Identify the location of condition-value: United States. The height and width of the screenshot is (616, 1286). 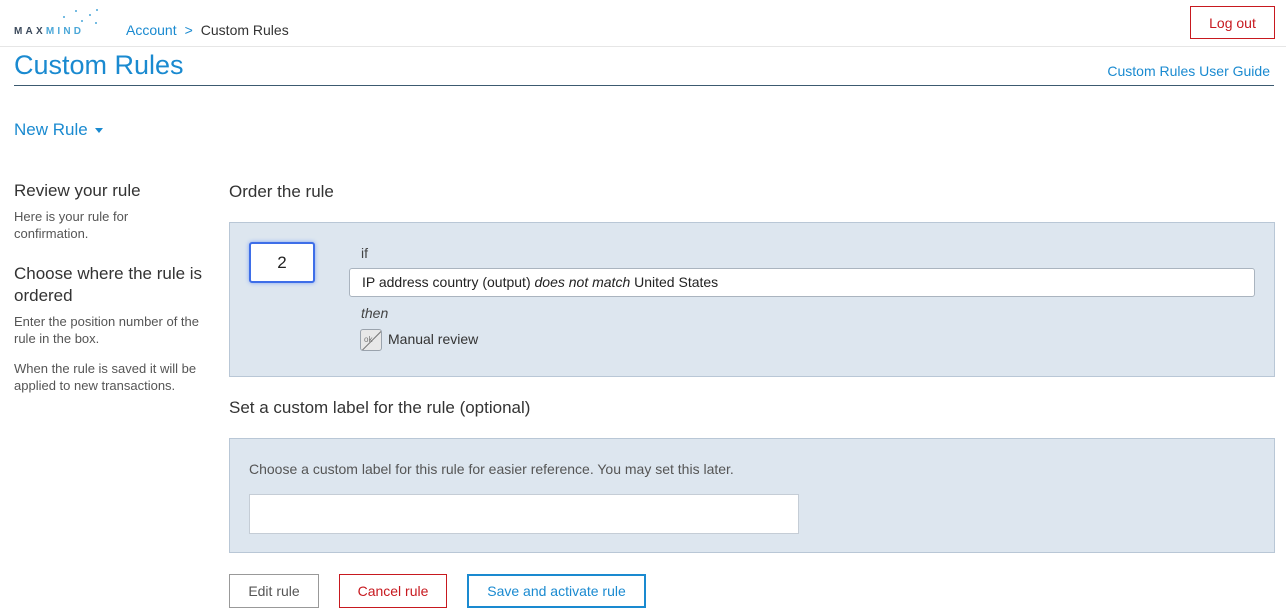
(676, 282).